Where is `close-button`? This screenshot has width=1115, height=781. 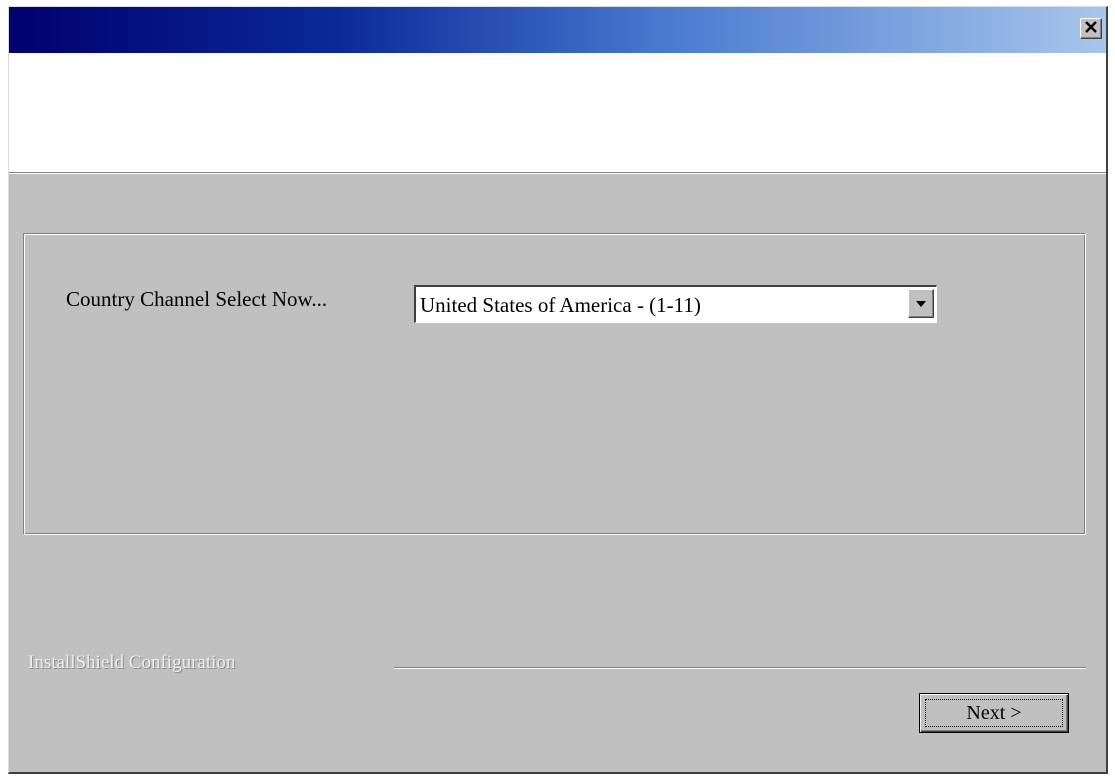
close-button is located at coordinates (1091, 28).